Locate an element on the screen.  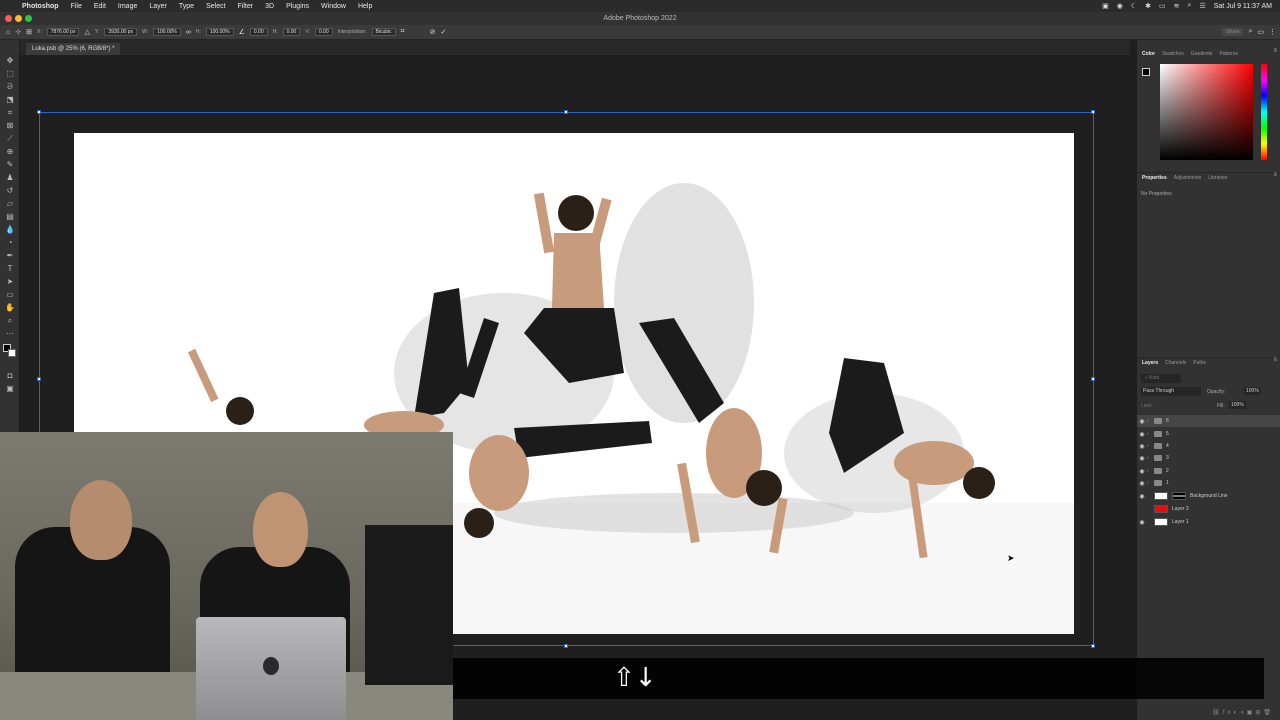
layer-row: ◉ › 6 is located at coordinates (1208, 421).